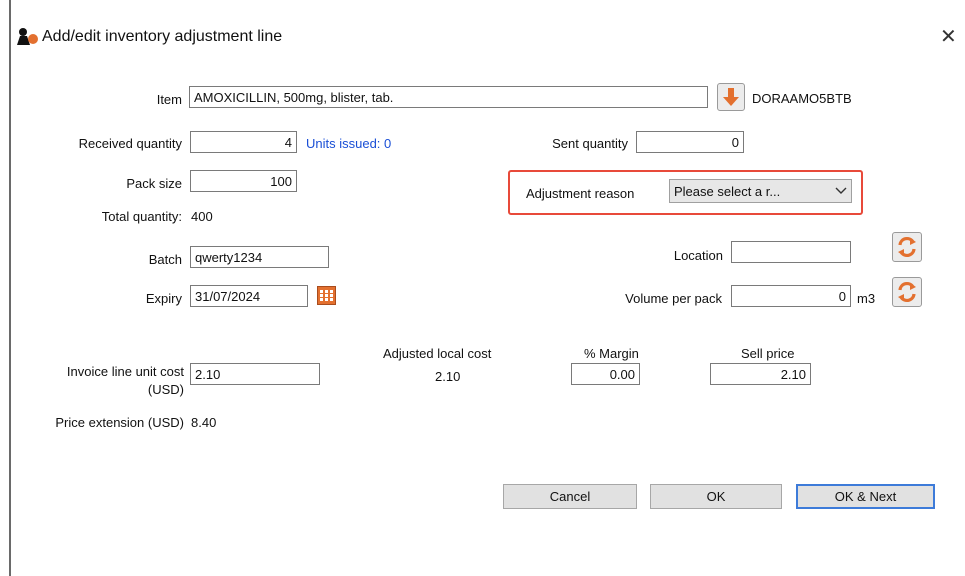  Describe the element at coordinates (169, 99) in the screenshot. I see `item-label: Item` at that location.